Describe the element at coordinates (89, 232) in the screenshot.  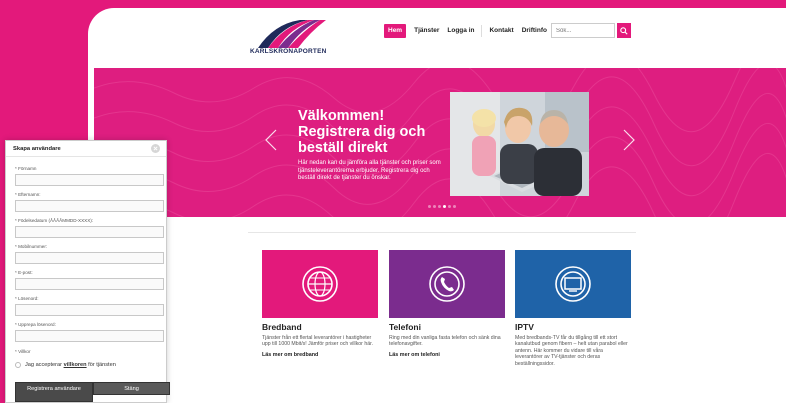
I see `birthdate-input` at that location.